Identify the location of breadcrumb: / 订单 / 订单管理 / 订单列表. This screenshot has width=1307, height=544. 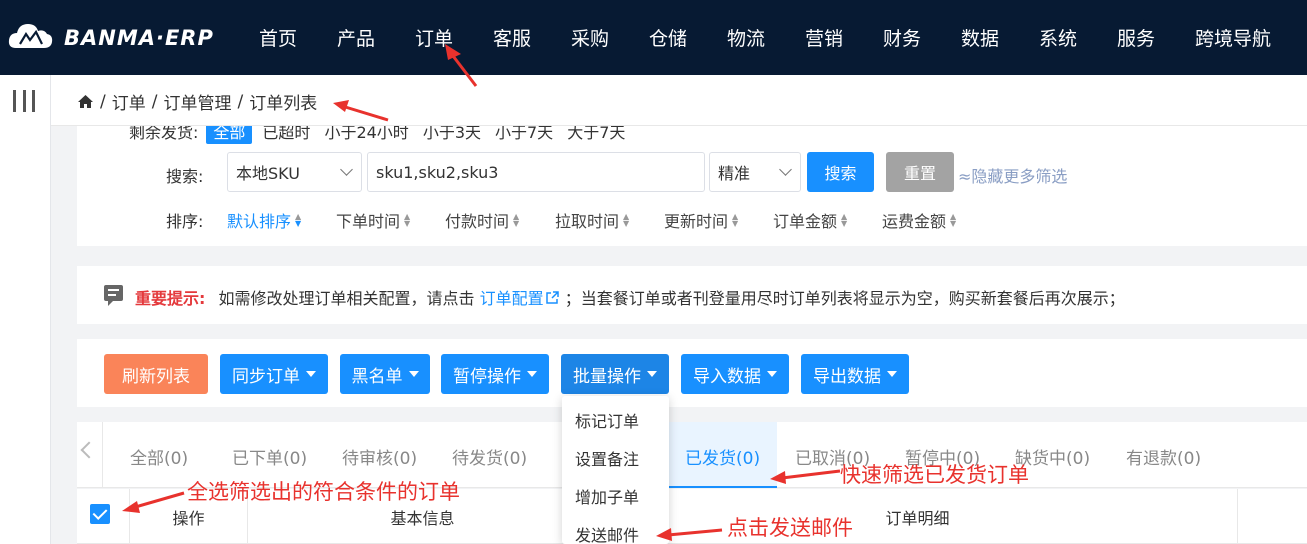
(197, 101).